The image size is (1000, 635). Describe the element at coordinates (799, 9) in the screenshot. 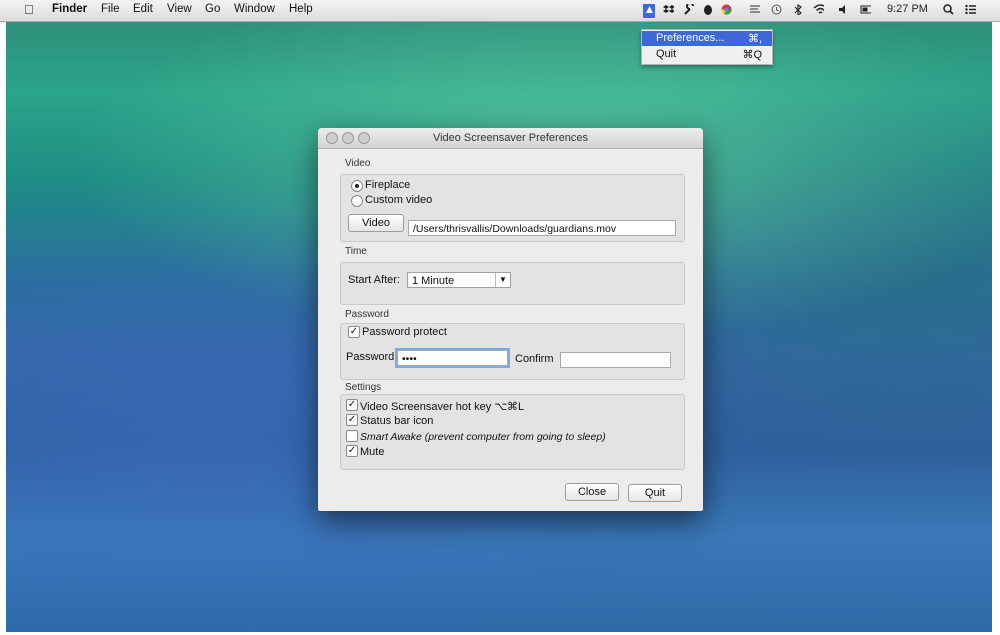

I see `bluetooth-icon` at that location.